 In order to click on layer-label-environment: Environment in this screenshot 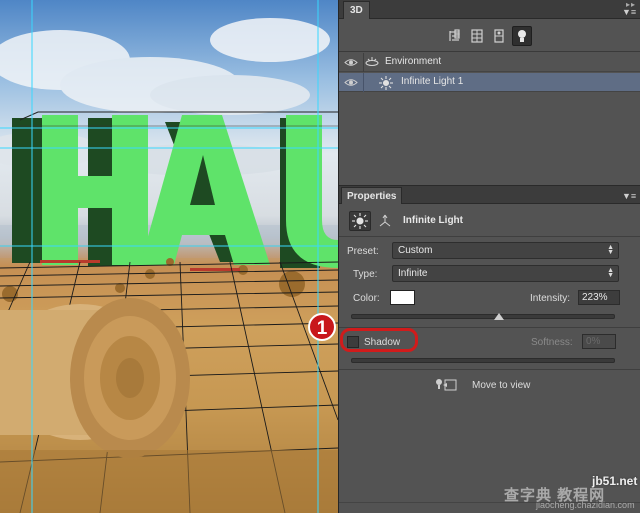, I will do `click(413, 61)`.